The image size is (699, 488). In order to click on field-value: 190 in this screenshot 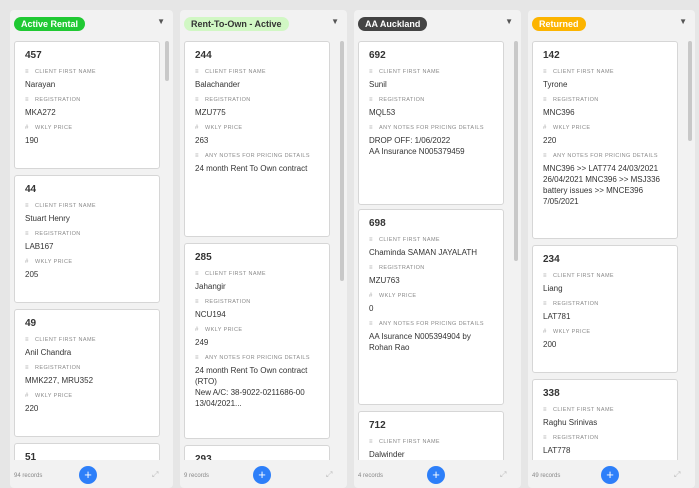, I will do `click(32, 140)`.